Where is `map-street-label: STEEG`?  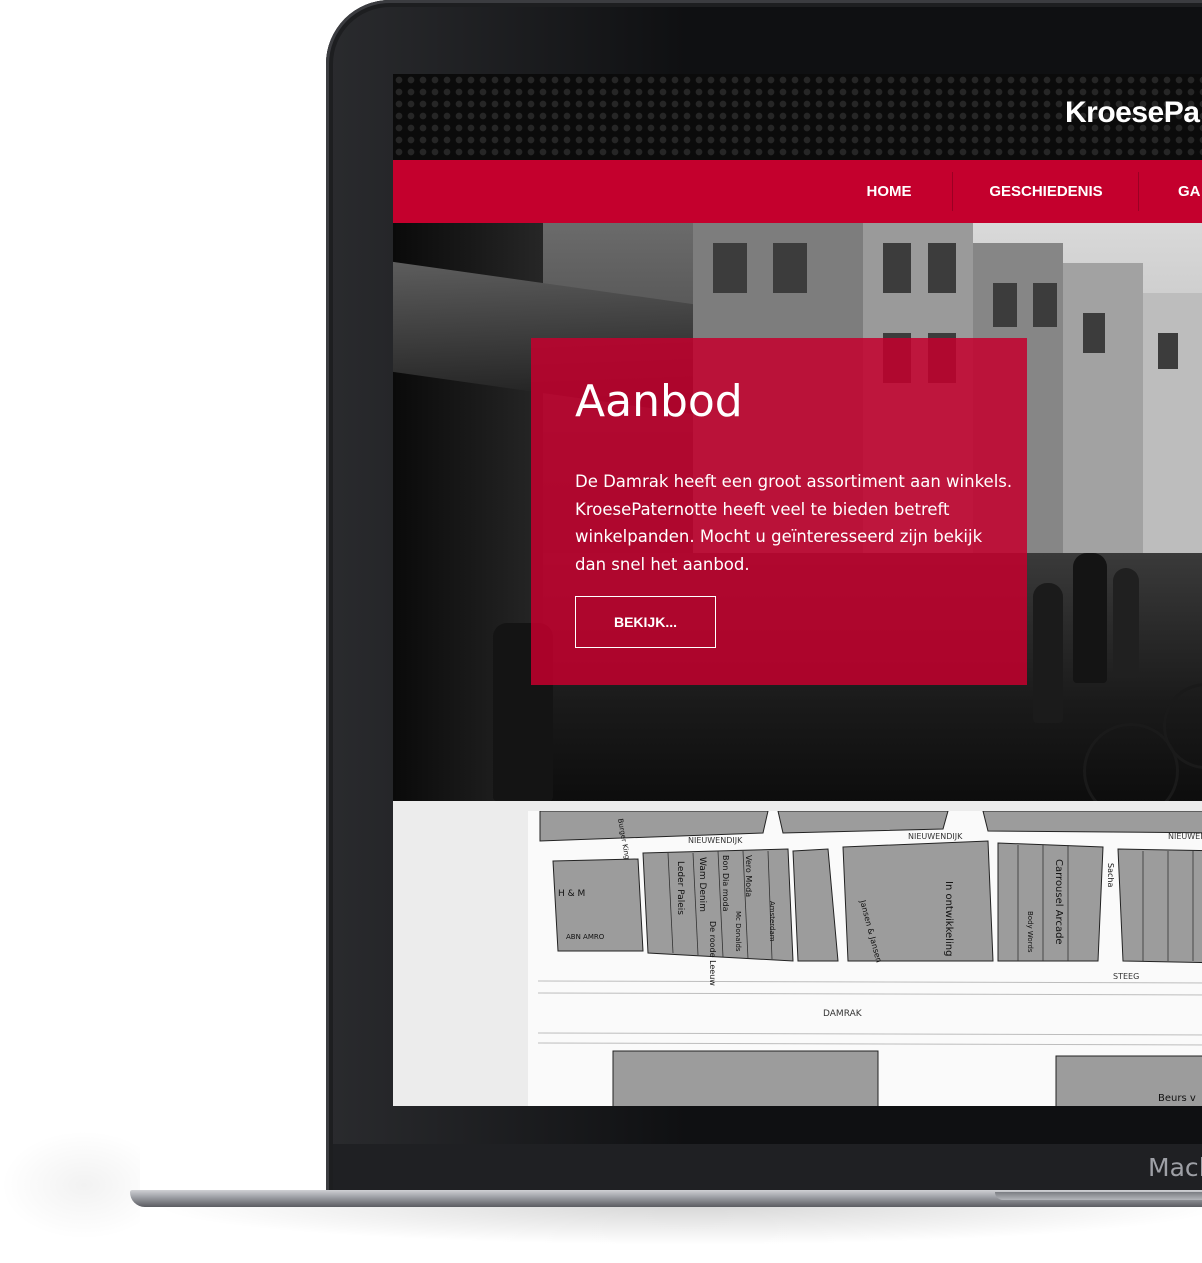 map-street-label: STEEG is located at coordinates (1126, 976).